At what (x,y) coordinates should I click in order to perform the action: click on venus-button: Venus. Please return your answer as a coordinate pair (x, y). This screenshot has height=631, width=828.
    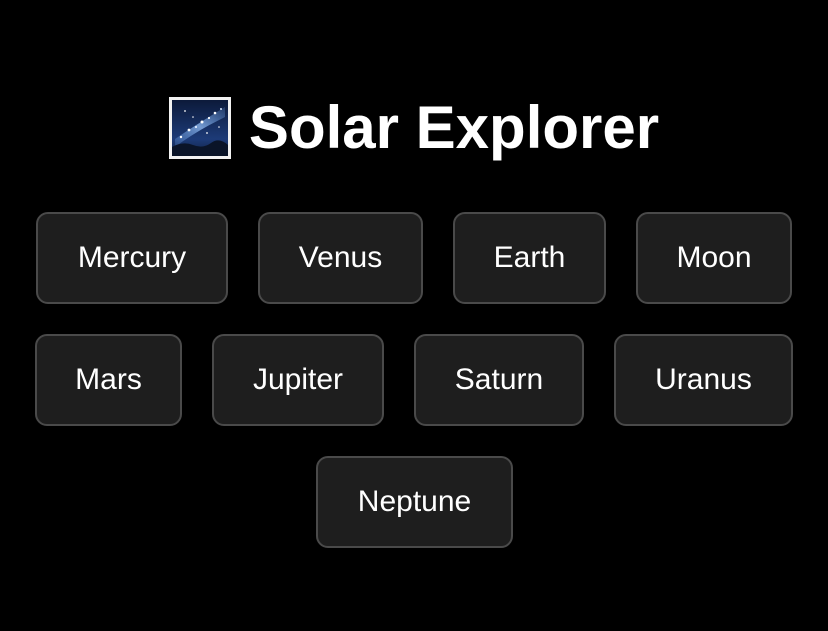
    Looking at the image, I should click on (340, 258).